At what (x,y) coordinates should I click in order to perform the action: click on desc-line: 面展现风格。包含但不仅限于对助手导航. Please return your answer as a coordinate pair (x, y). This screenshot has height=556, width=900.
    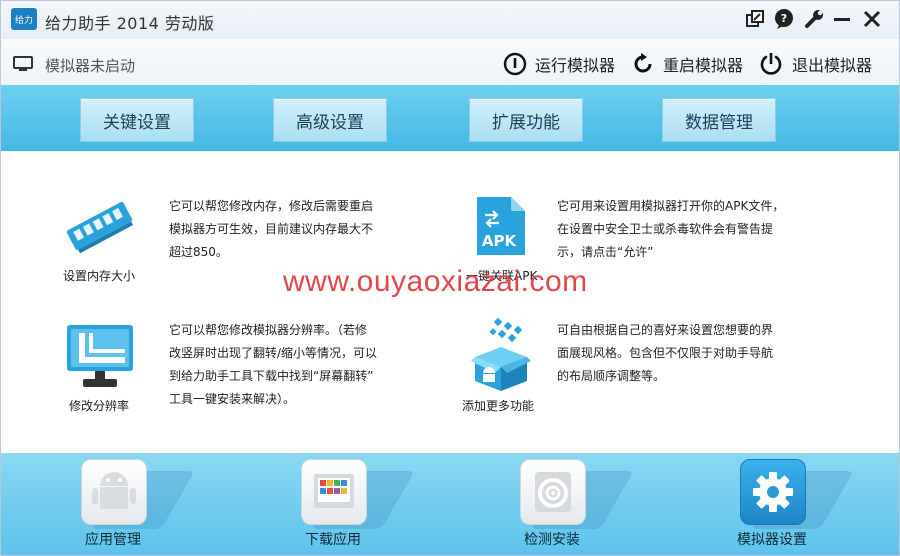
    Looking at the image, I should click on (665, 353).